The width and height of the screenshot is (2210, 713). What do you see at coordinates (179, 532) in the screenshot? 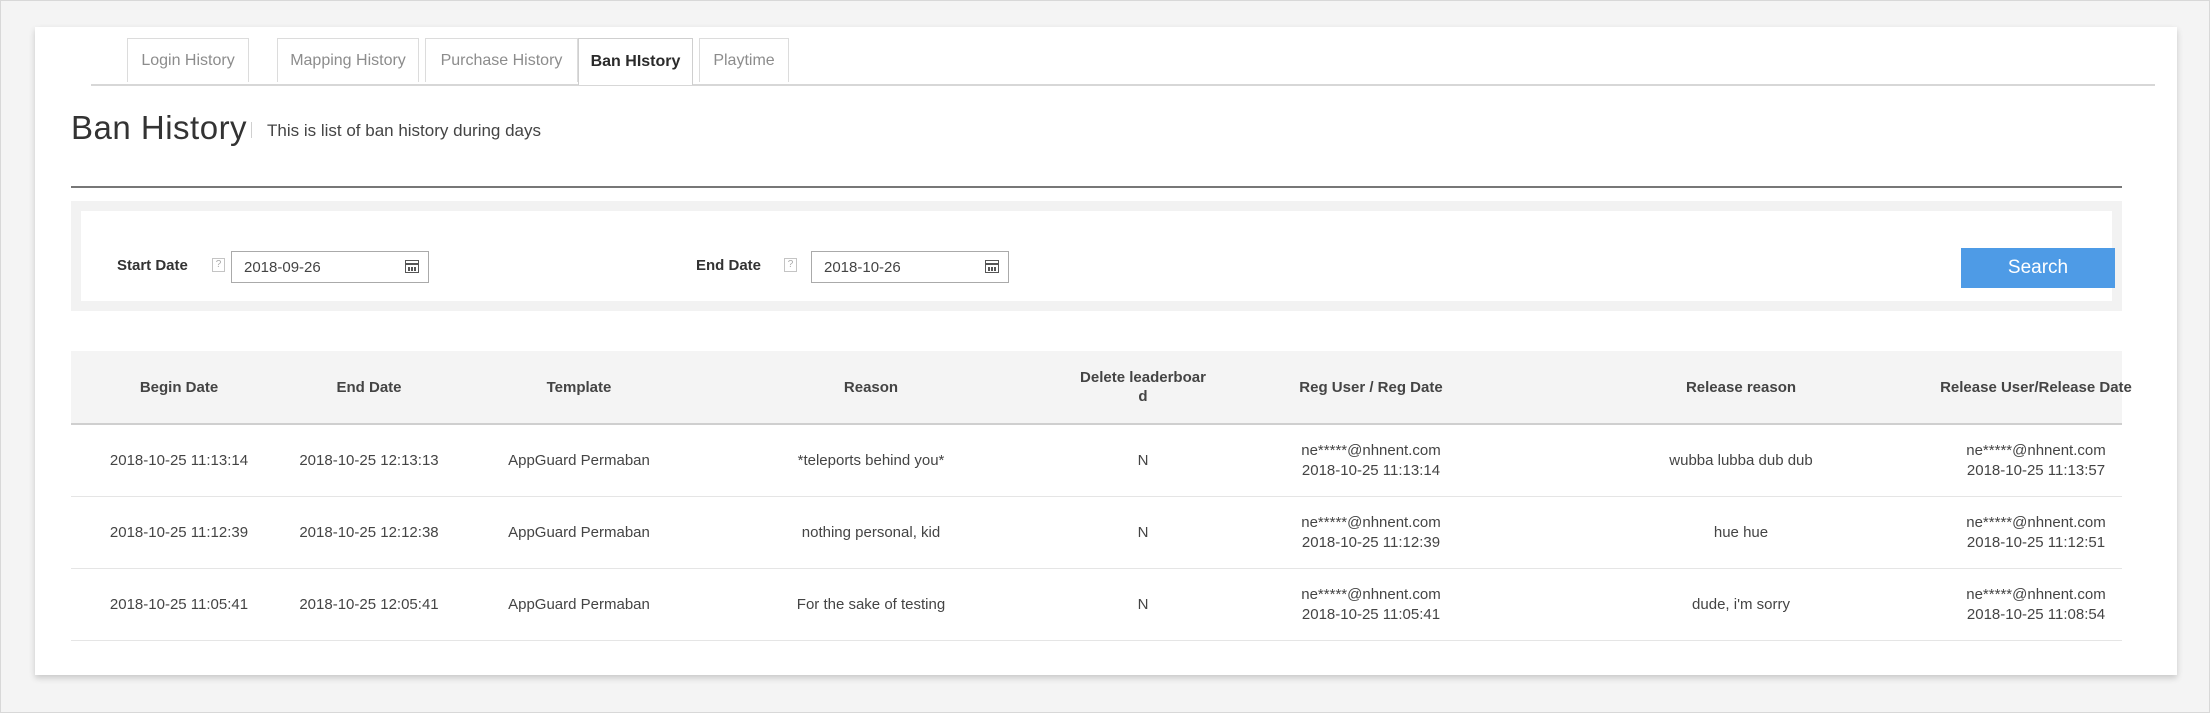
I see `cell-begin-date: 2018-10-25 11:12:39` at bounding box center [179, 532].